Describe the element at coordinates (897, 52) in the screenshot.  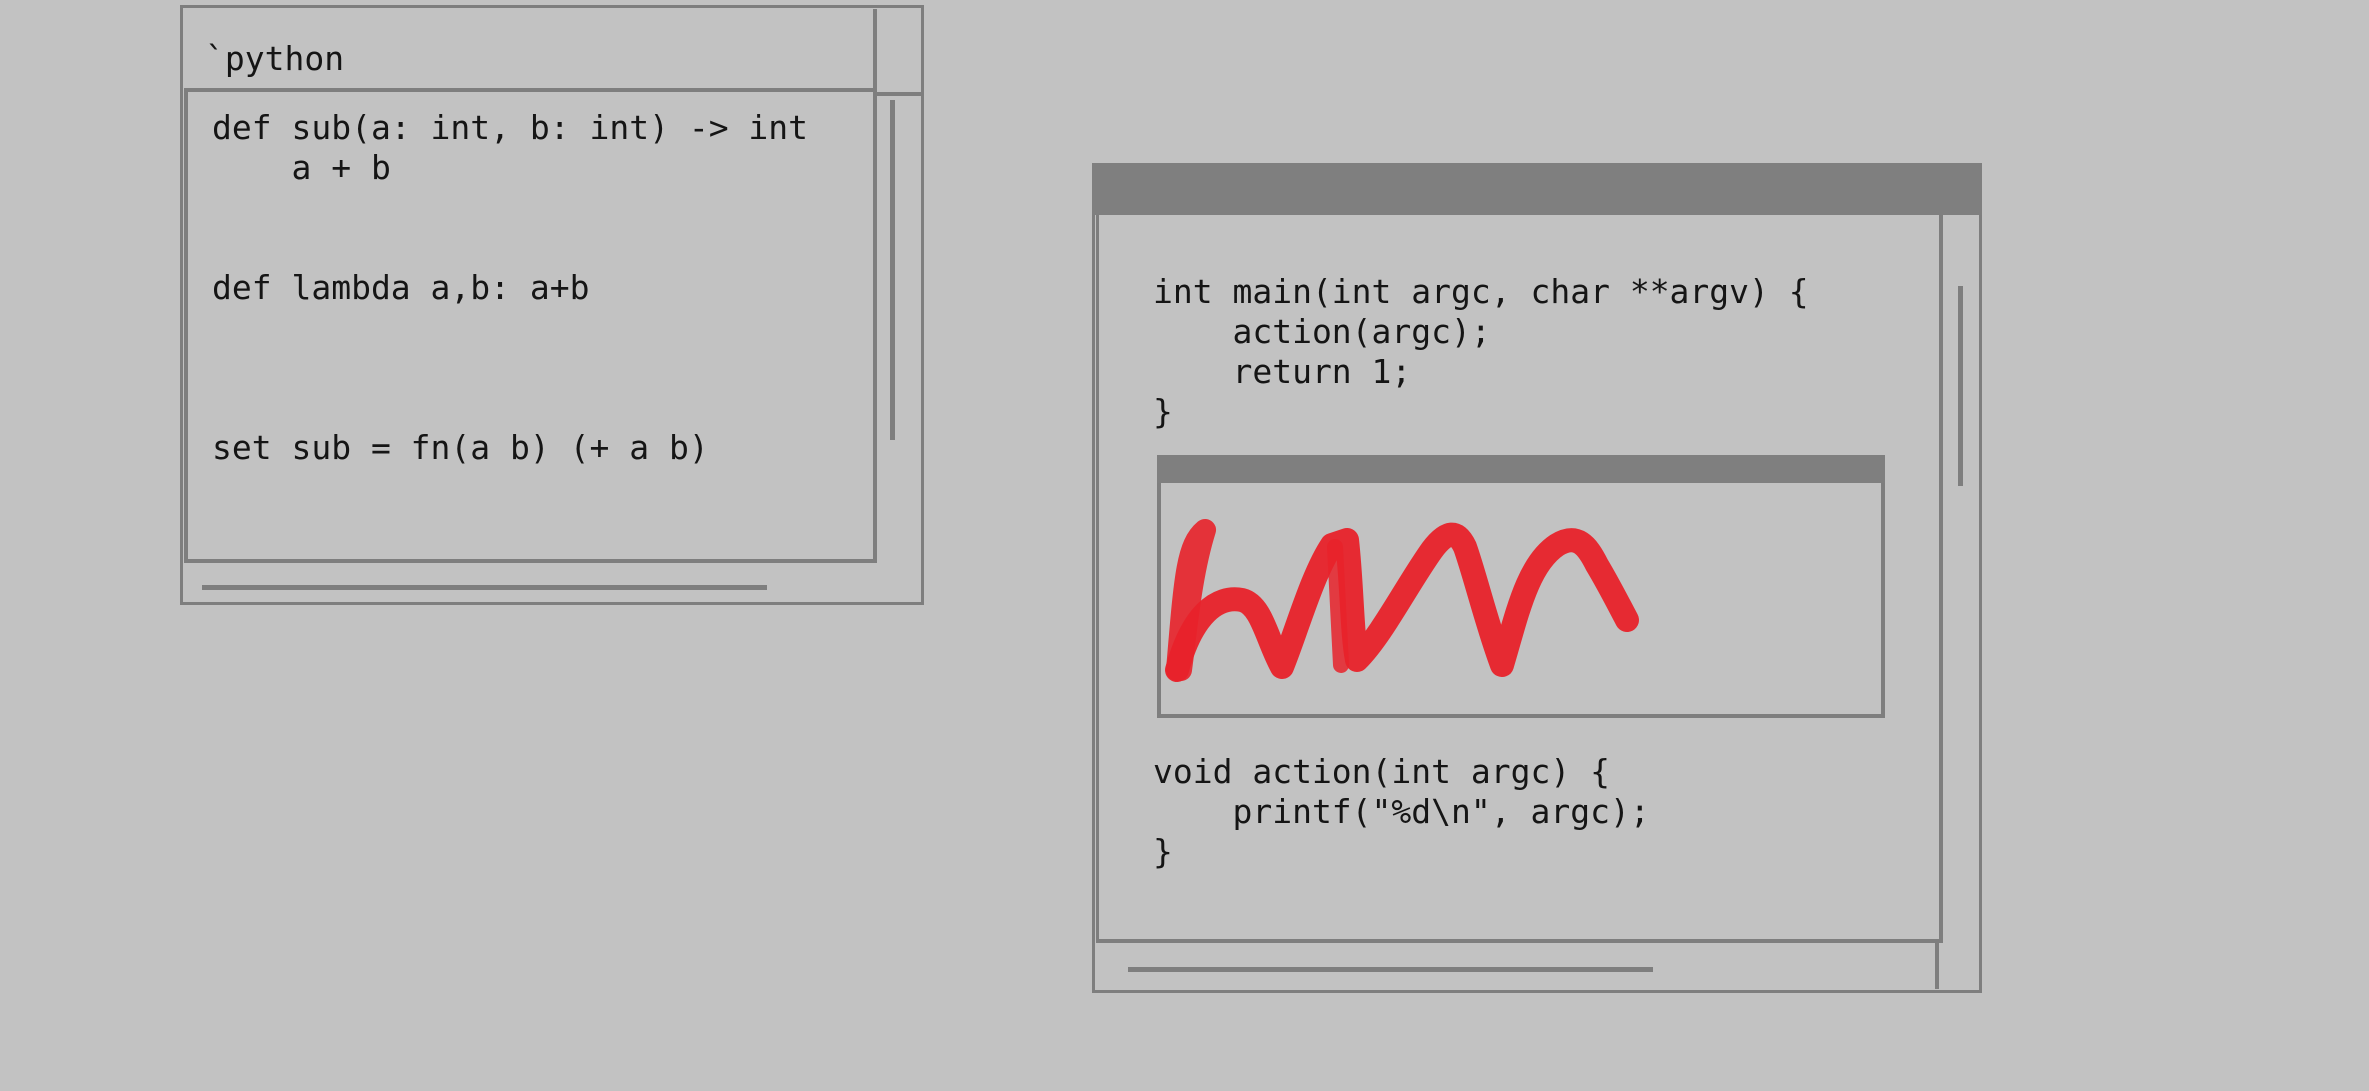
I see `python-window-corner-button` at that location.